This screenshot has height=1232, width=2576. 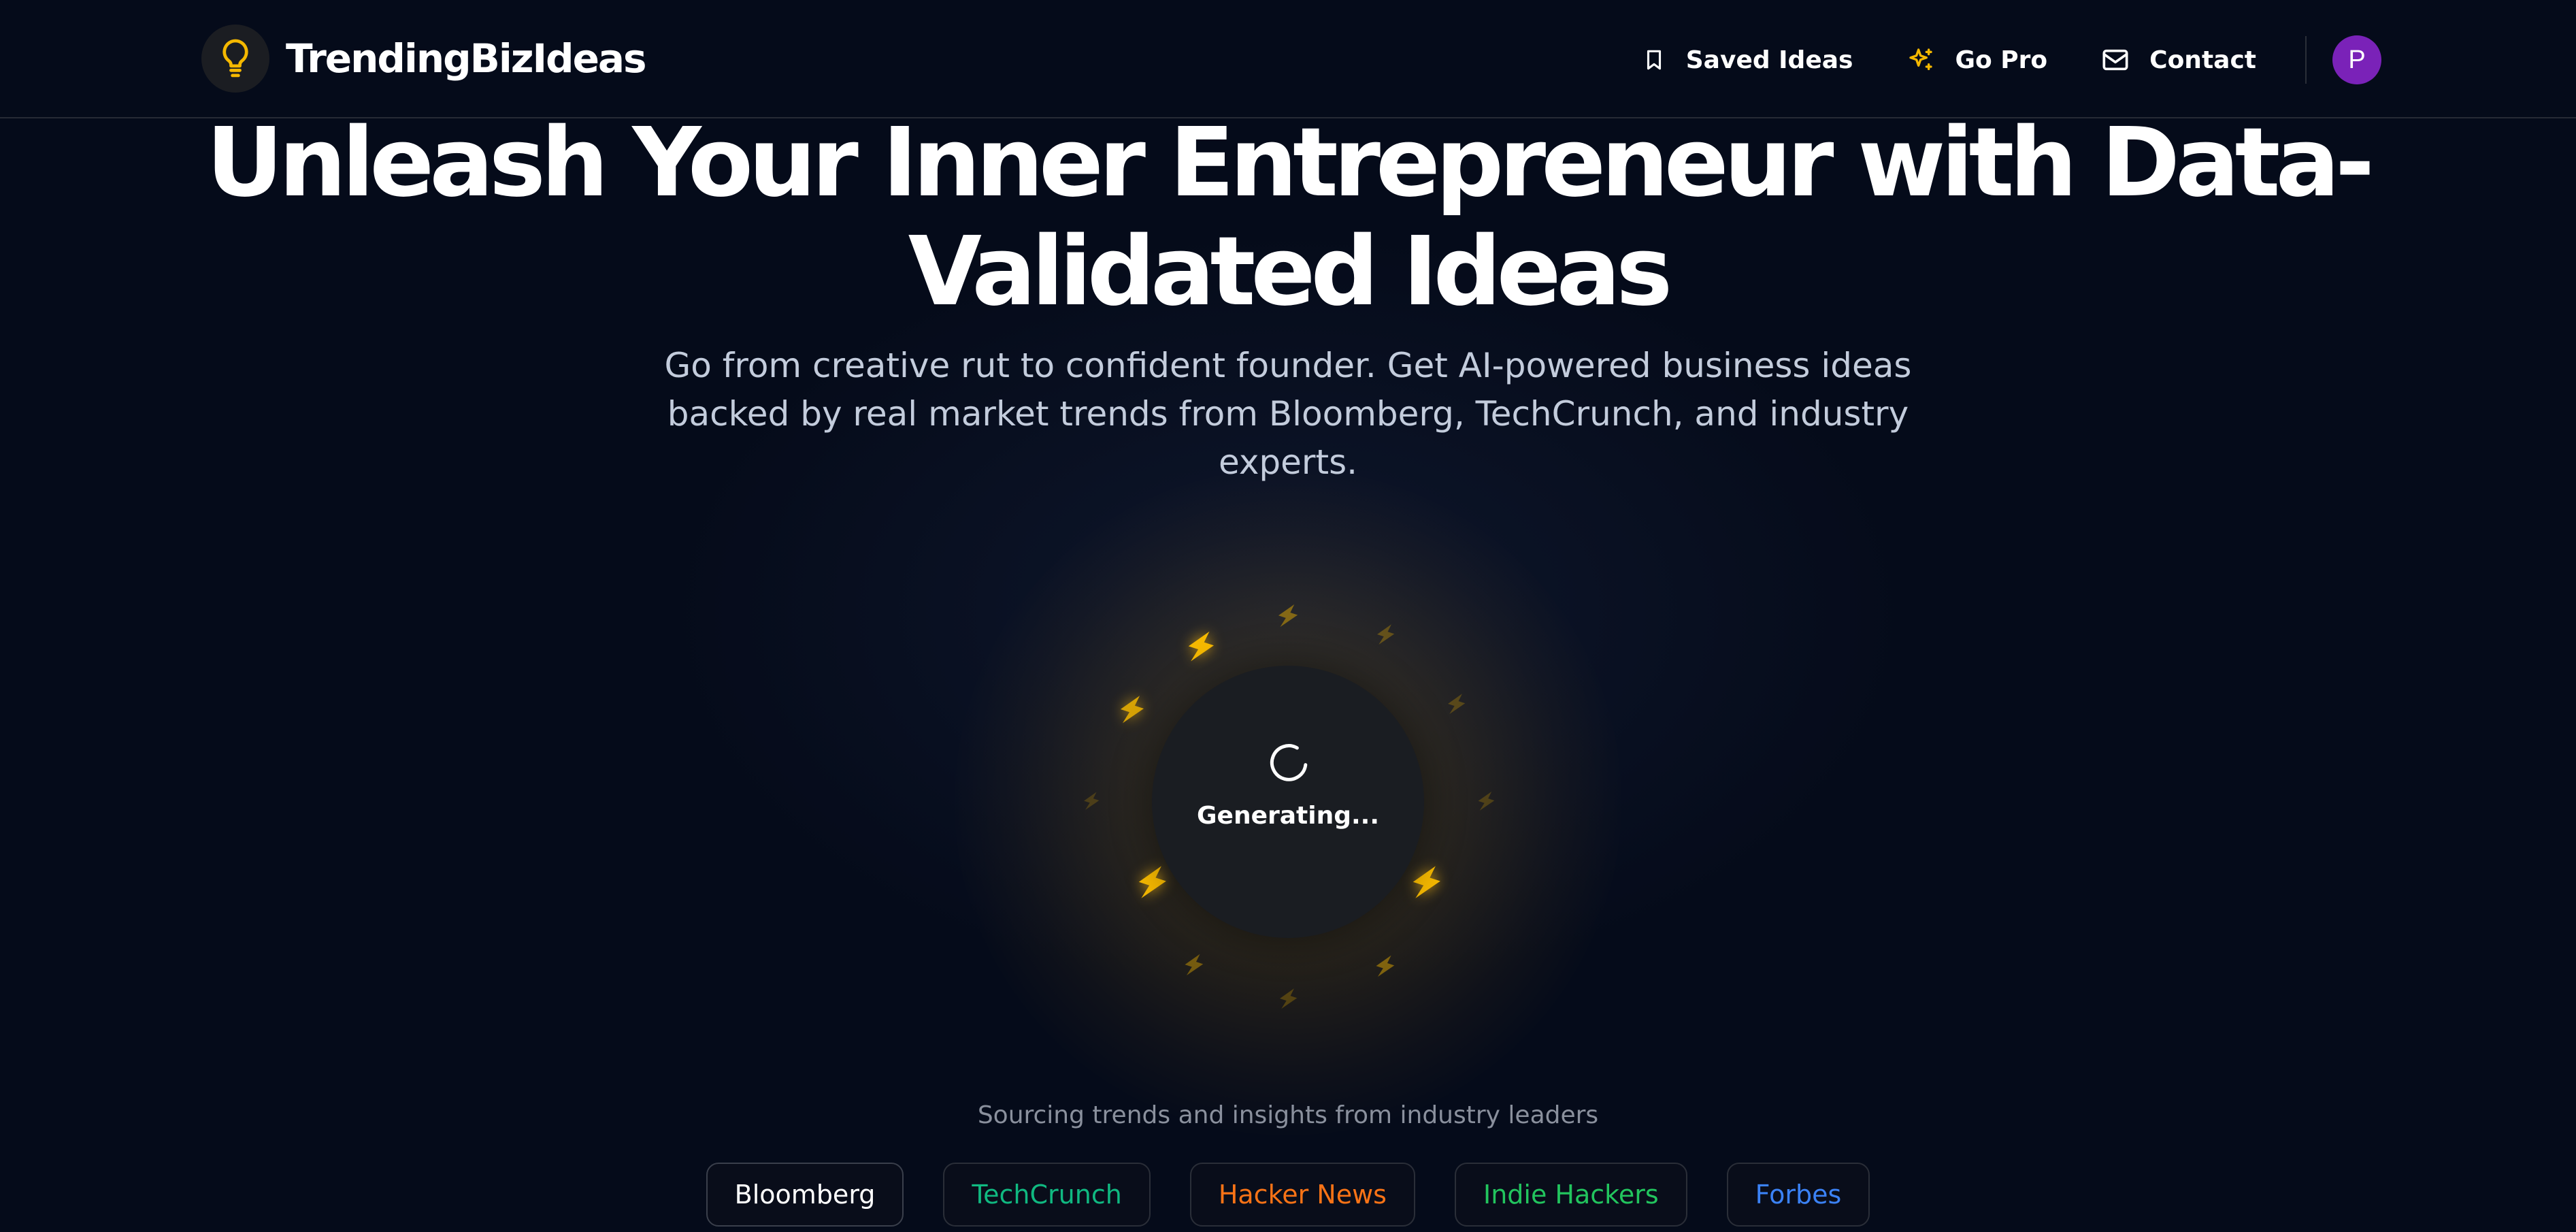 I want to click on nav-go-pro: Go Pro, so click(x=1977, y=60).